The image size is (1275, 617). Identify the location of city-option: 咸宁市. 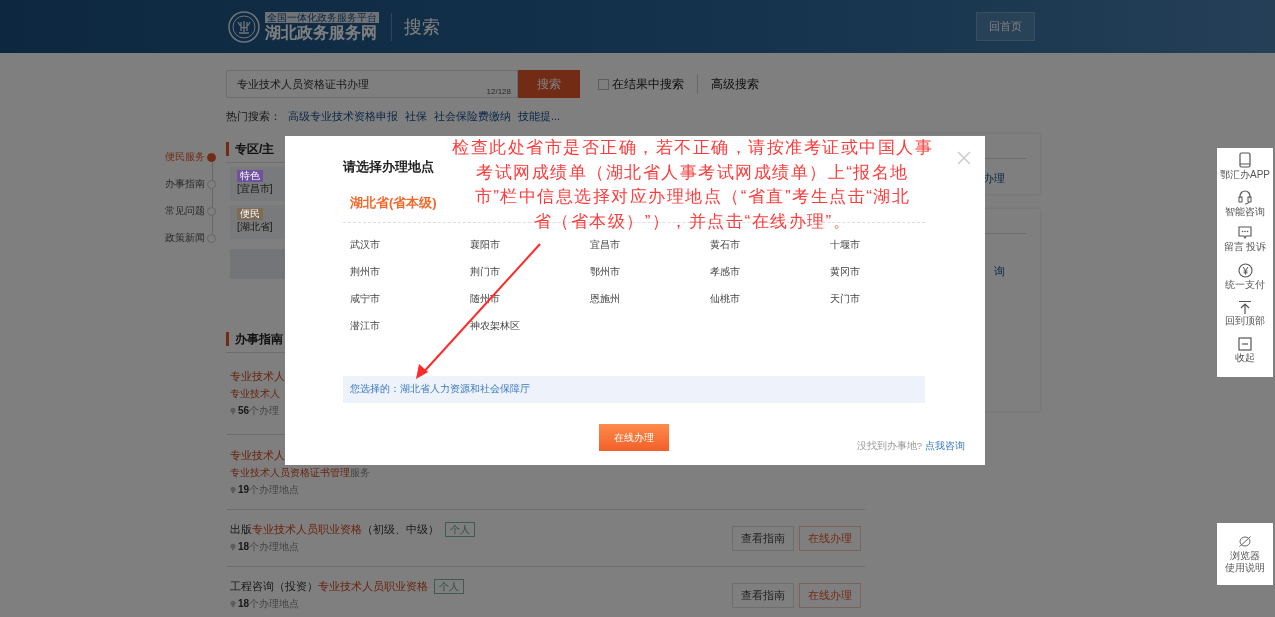
(365, 299).